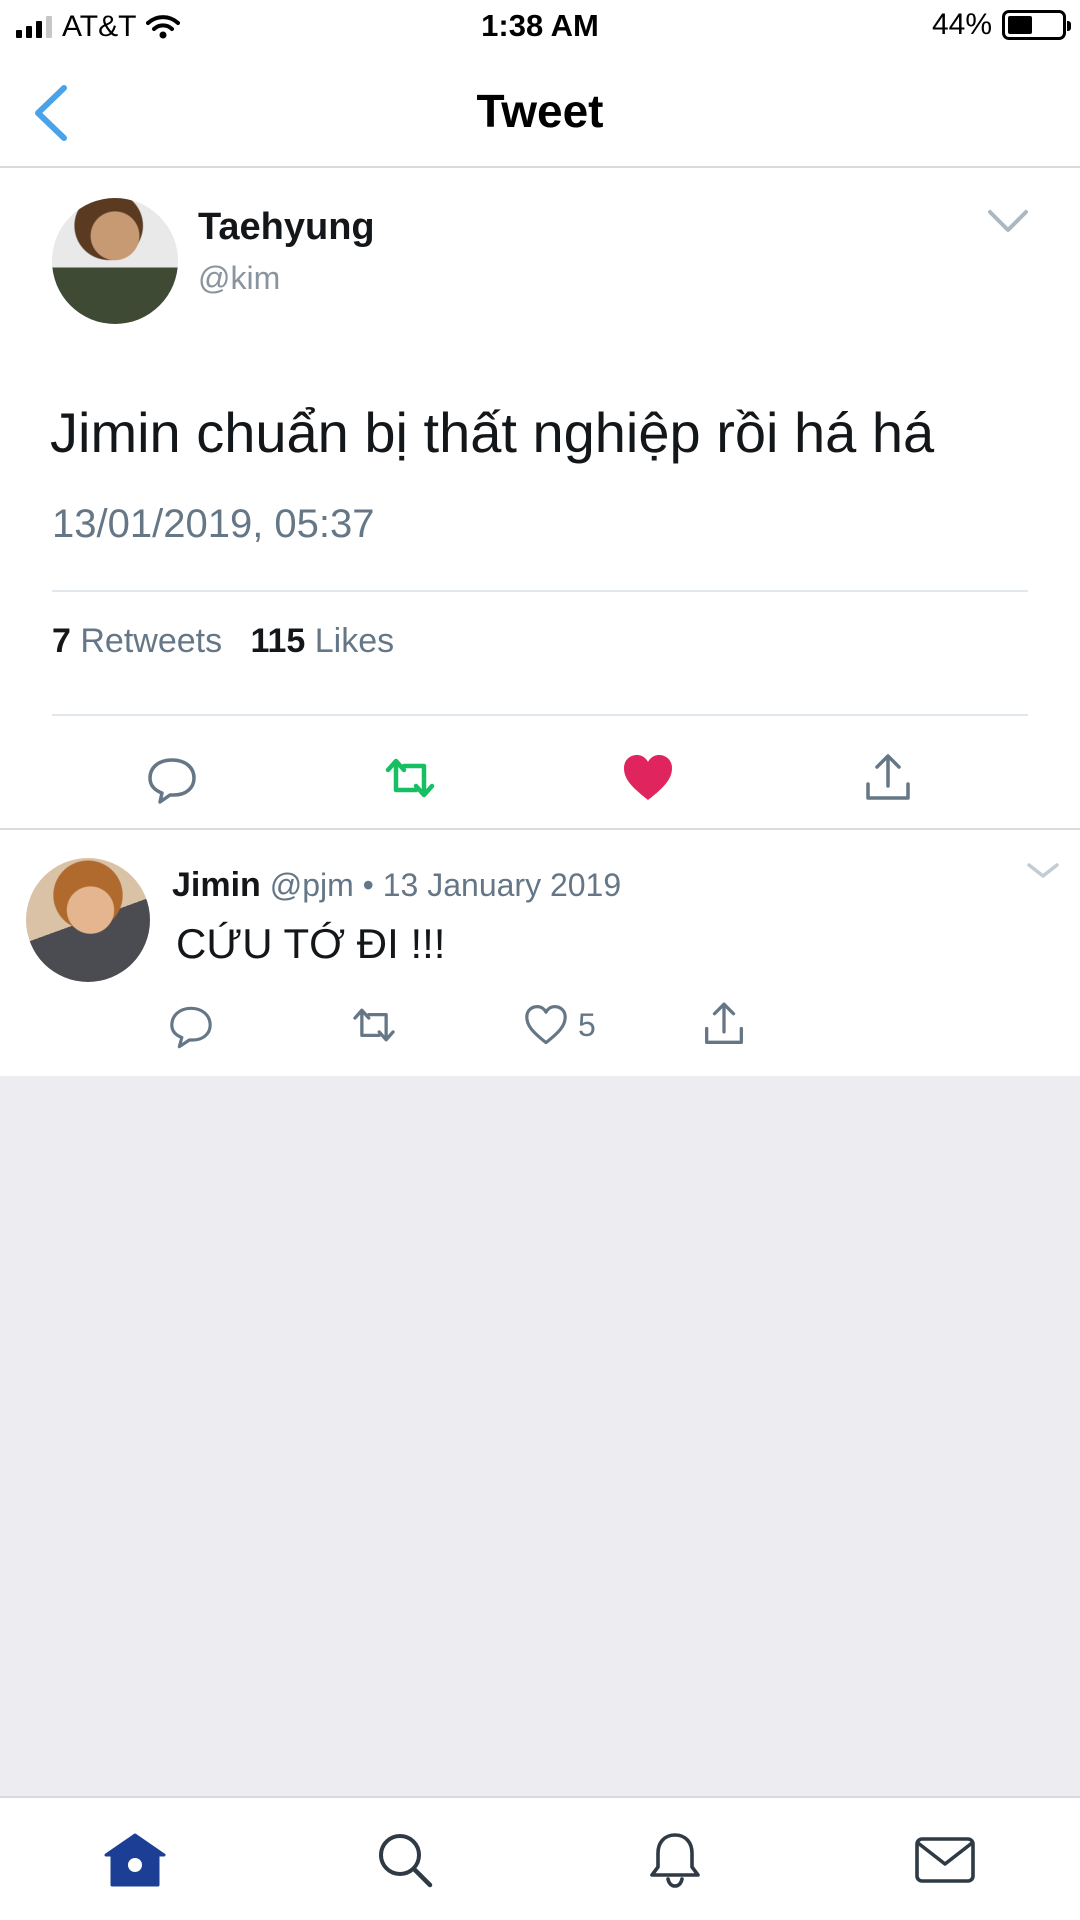 Image resolution: width=1080 pixels, height=1920 pixels. Describe the element at coordinates (540, 1858) in the screenshot. I see `tab-bar` at that location.